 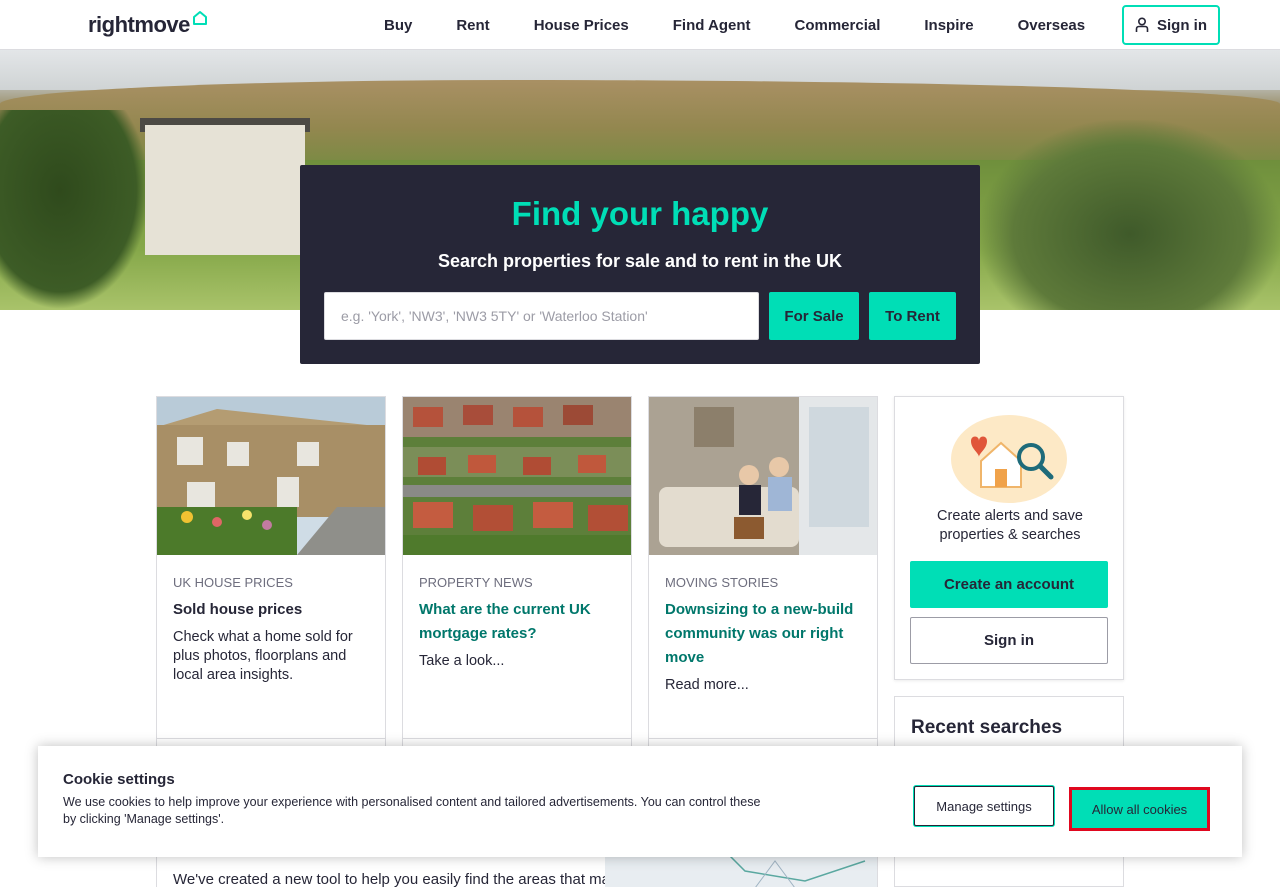 I want to click on nav-house-prices: House Prices, so click(x=581, y=25).